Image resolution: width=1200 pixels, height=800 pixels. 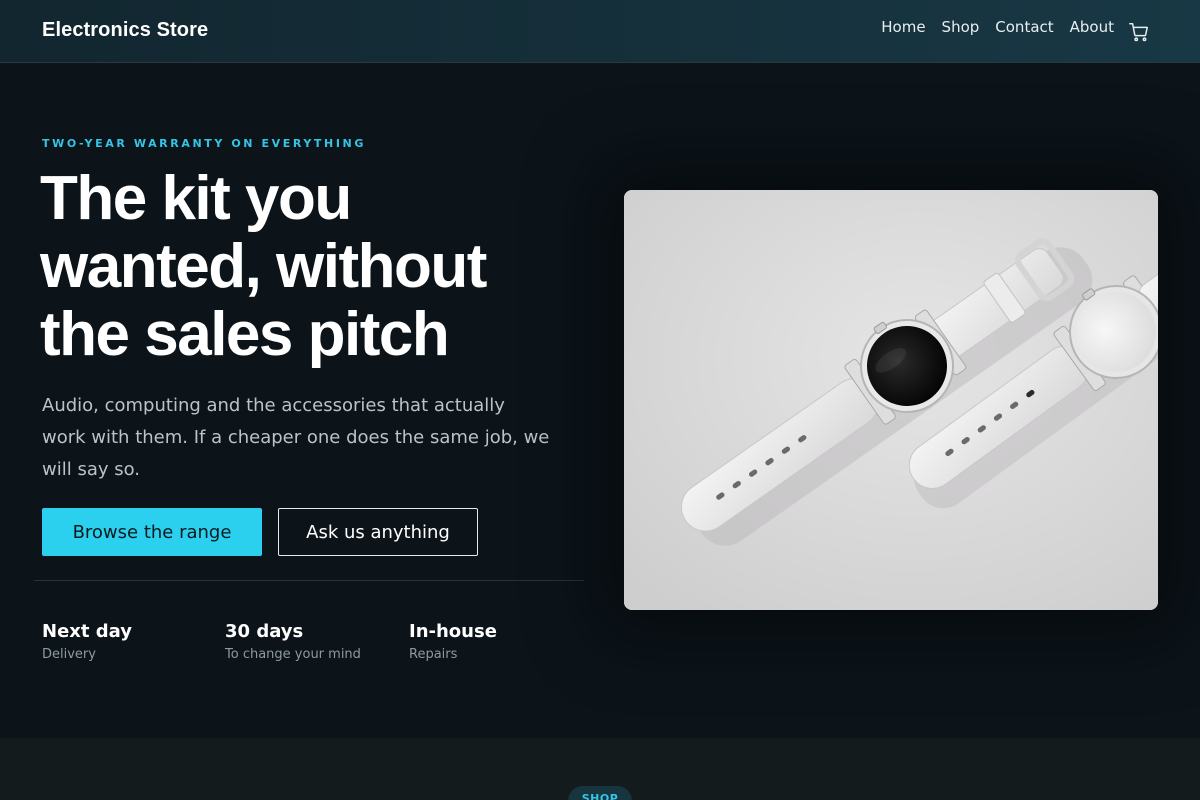 What do you see at coordinates (378, 532) in the screenshot?
I see `ask-us-button: Ask us anything` at bounding box center [378, 532].